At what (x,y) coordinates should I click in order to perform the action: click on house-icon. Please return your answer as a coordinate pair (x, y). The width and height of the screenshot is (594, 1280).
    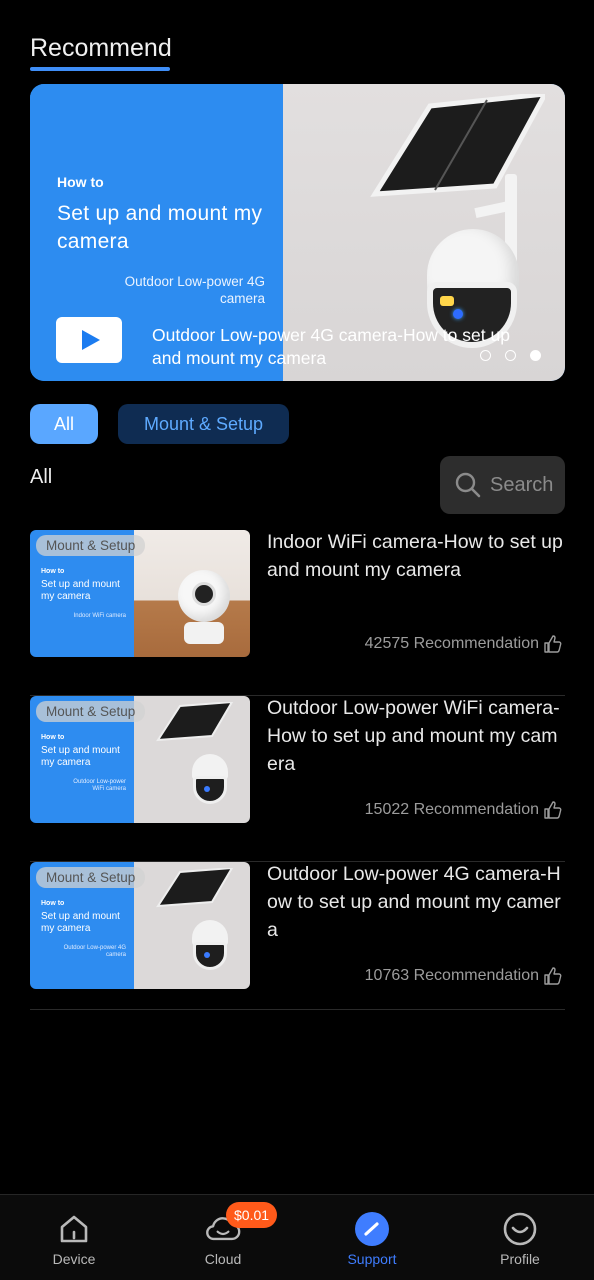
    Looking at the image, I should click on (74, 1229).